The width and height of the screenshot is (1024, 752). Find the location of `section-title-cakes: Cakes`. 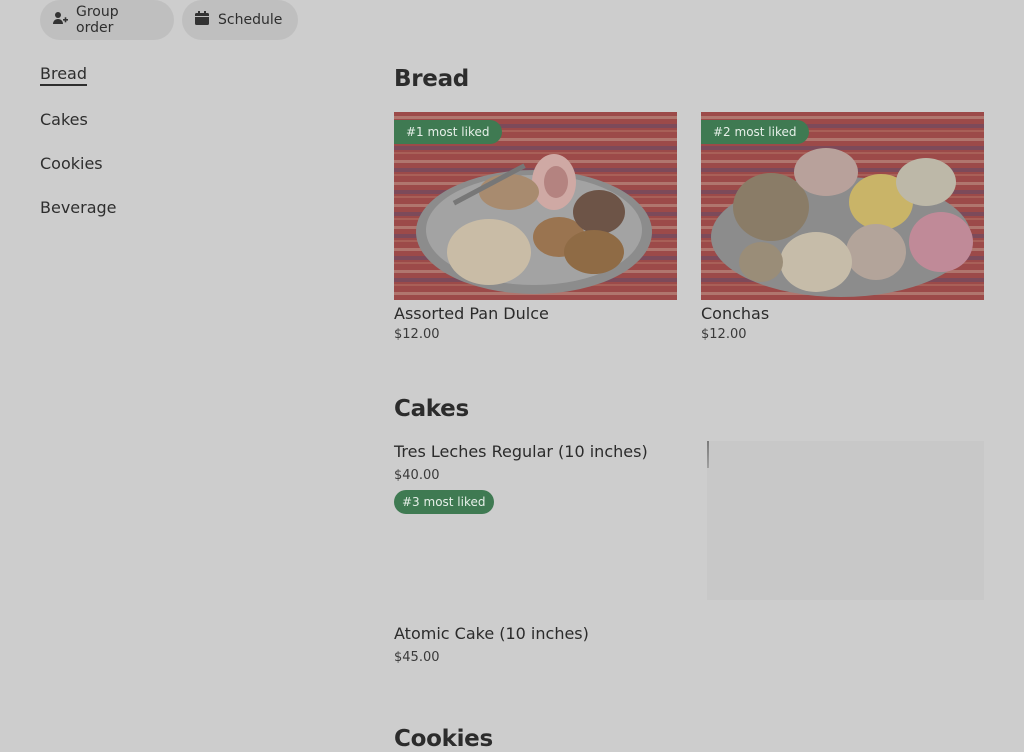

section-title-cakes: Cakes is located at coordinates (431, 409).